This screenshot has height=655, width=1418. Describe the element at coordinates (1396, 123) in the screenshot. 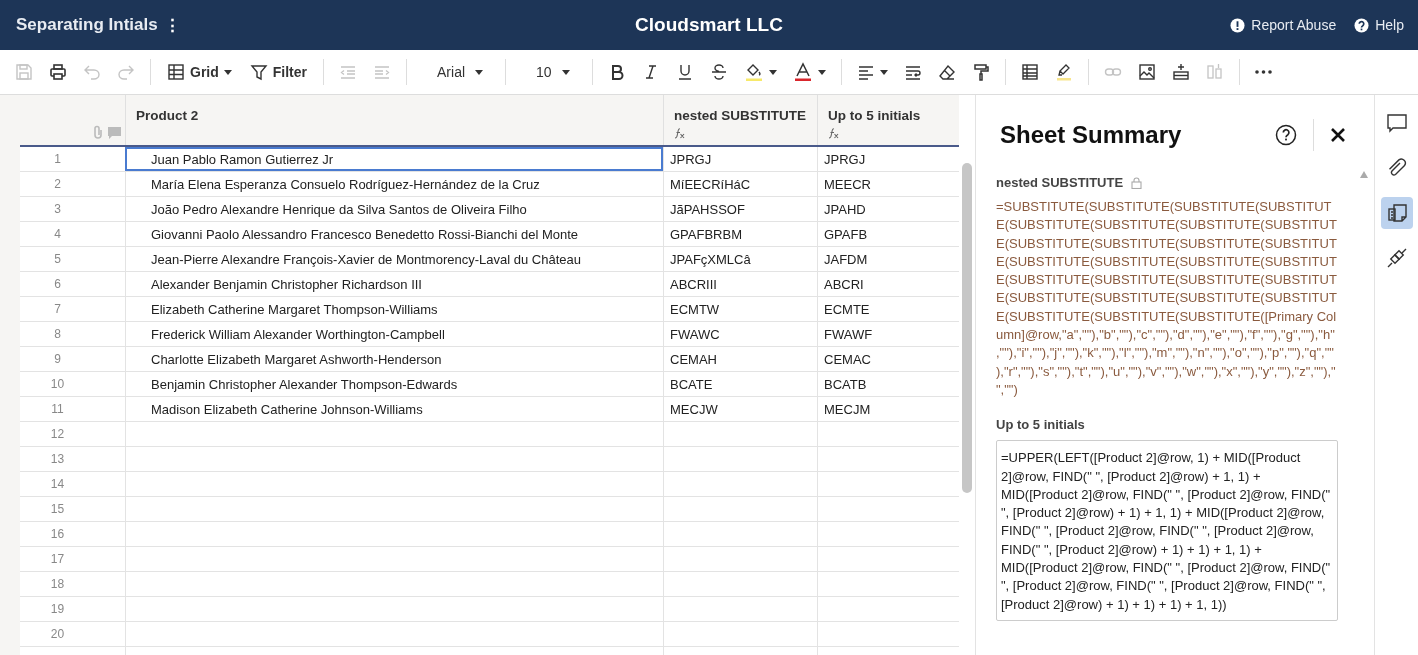

I see `speech-bubble-icon` at that location.